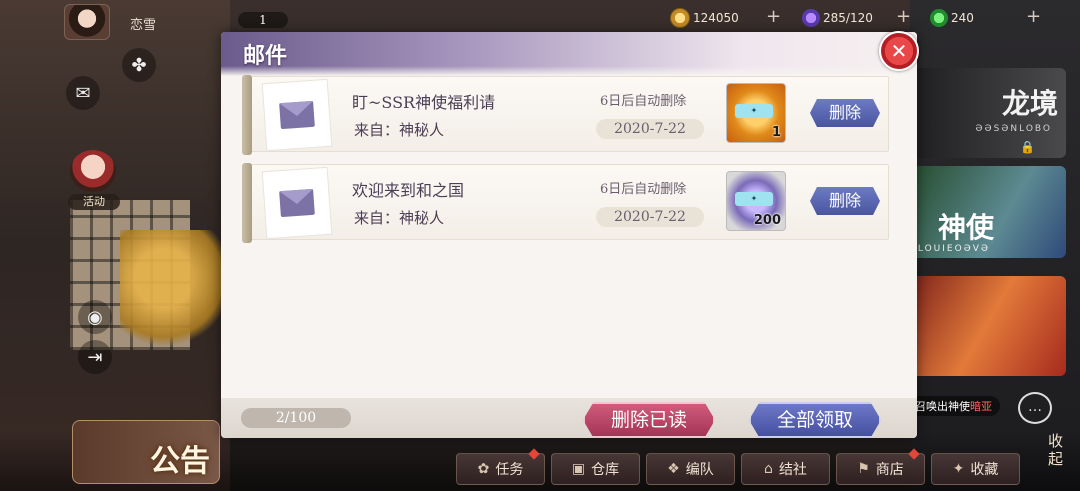 This screenshot has height=491, width=1080. I want to click on mail-dialog-header: 邮件, so click(569, 54).